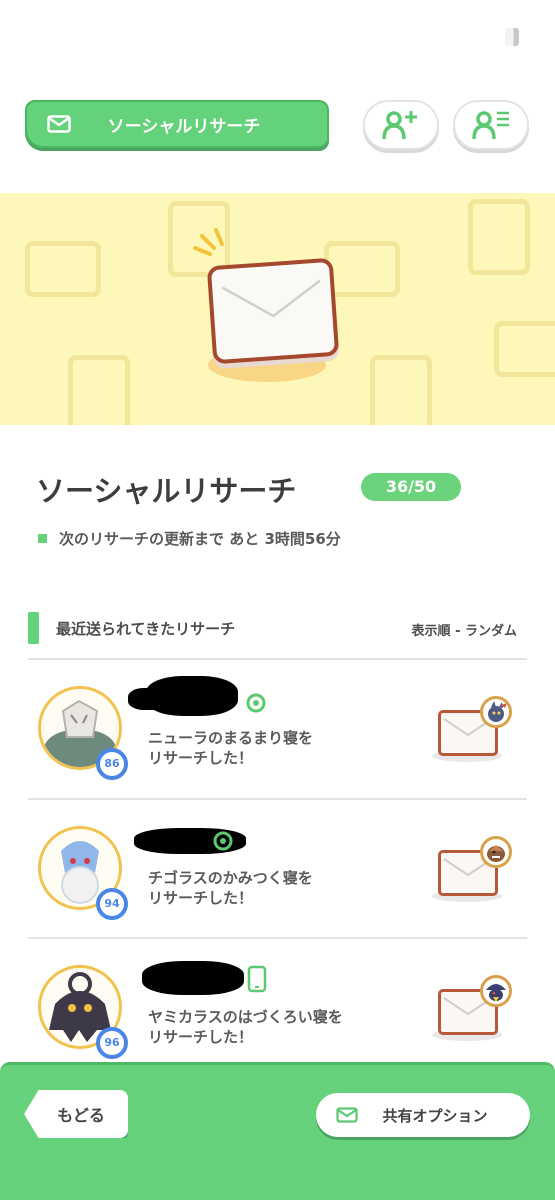 The image size is (555, 1200). What do you see at coordinates (208, 242) in the screenshot?
I see `sparkle-icon` at bounding box center [208, 242].